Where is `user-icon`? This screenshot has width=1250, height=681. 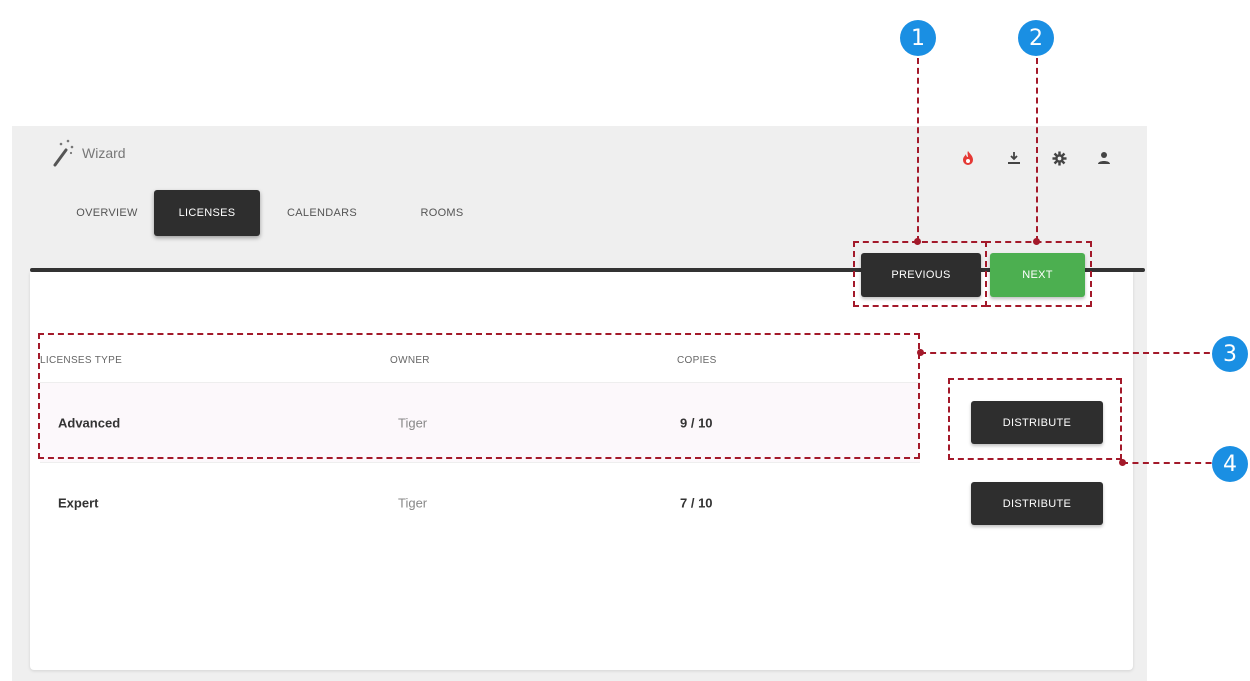
user-icon is located at coordinates (1104, 158).